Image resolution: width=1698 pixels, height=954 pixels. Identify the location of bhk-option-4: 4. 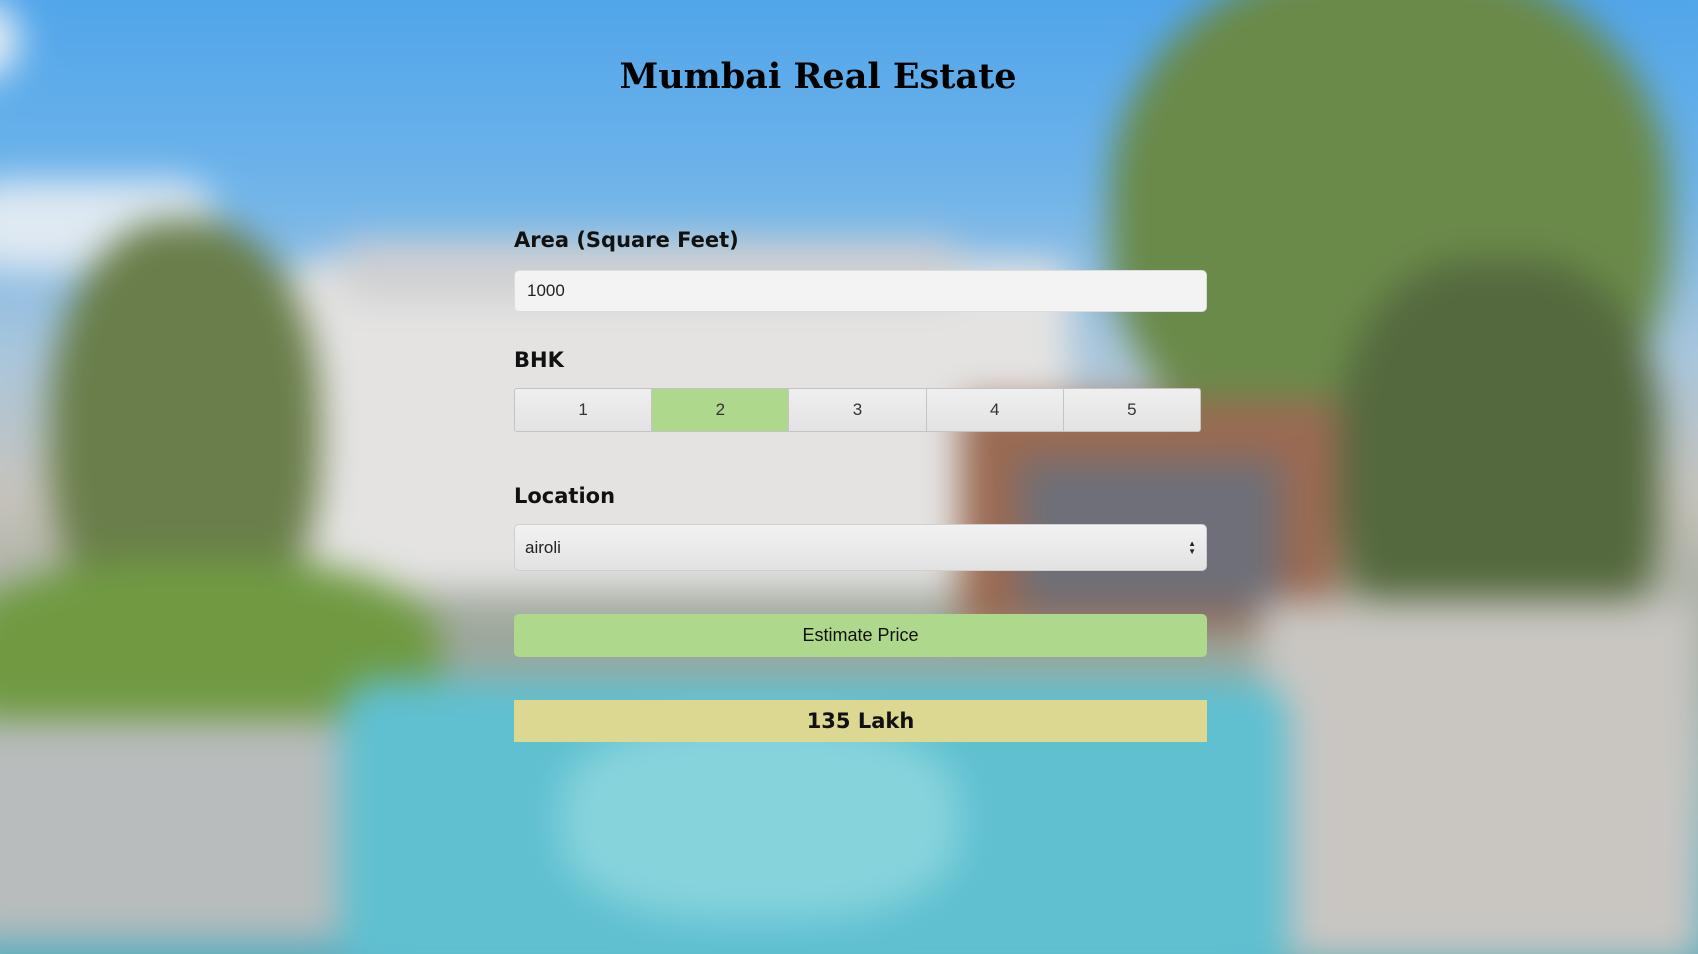
(995, 410).